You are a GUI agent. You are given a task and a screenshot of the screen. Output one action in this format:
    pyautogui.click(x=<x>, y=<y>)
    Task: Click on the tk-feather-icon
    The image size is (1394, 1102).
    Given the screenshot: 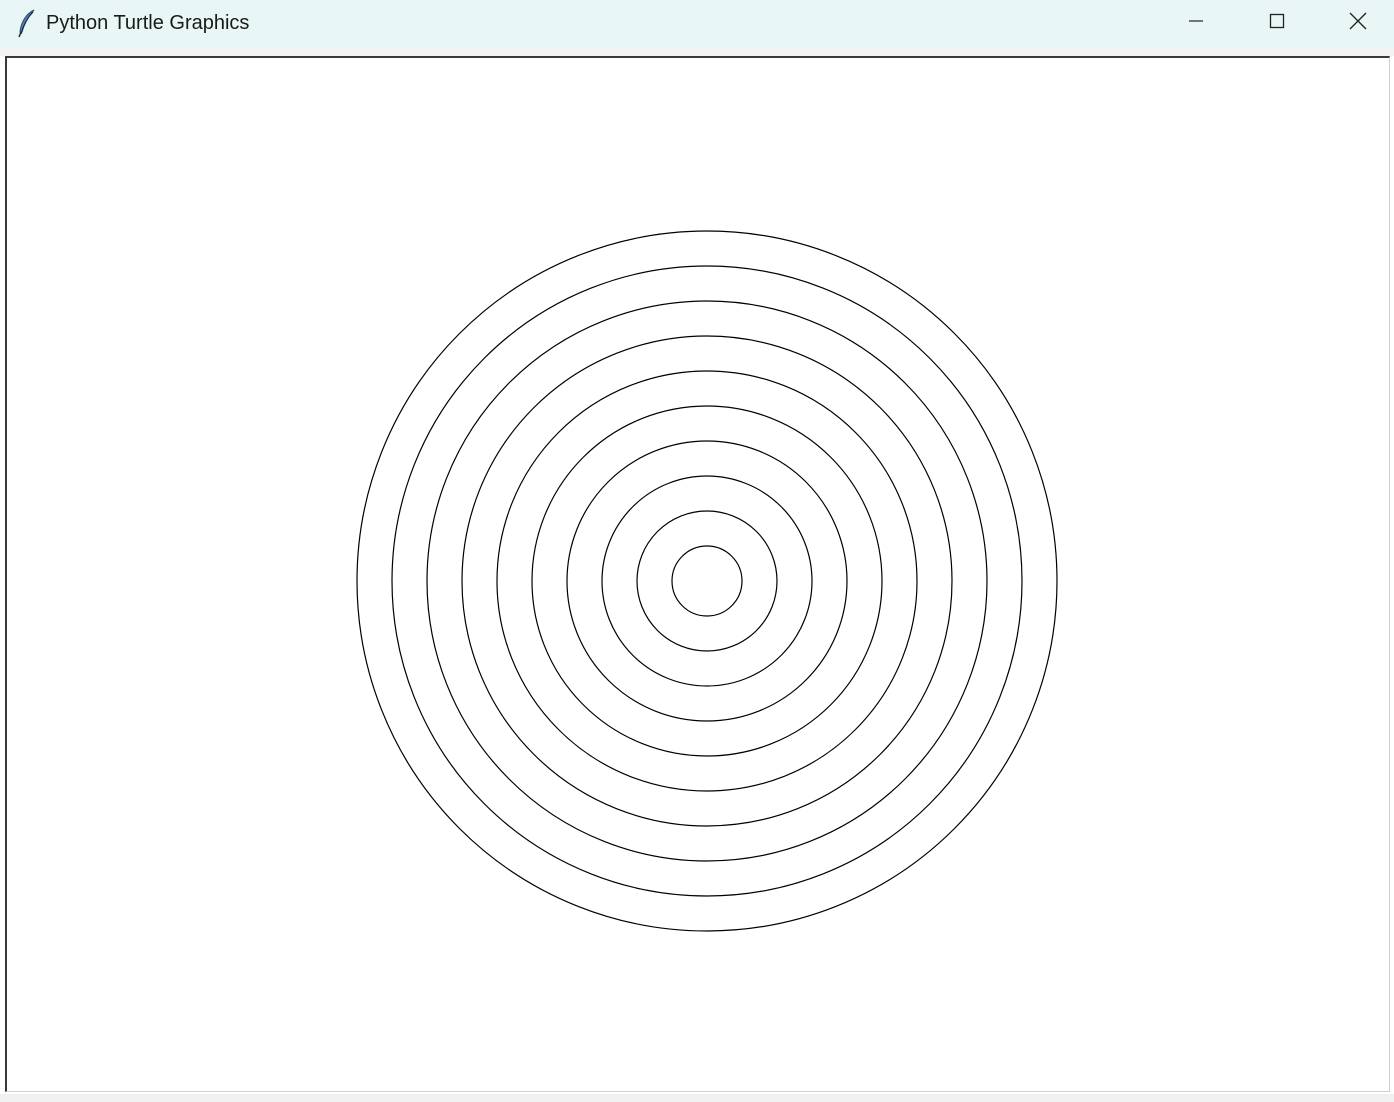 What is the action you would take?
    pyautogui.click(x=27, y=23)
    